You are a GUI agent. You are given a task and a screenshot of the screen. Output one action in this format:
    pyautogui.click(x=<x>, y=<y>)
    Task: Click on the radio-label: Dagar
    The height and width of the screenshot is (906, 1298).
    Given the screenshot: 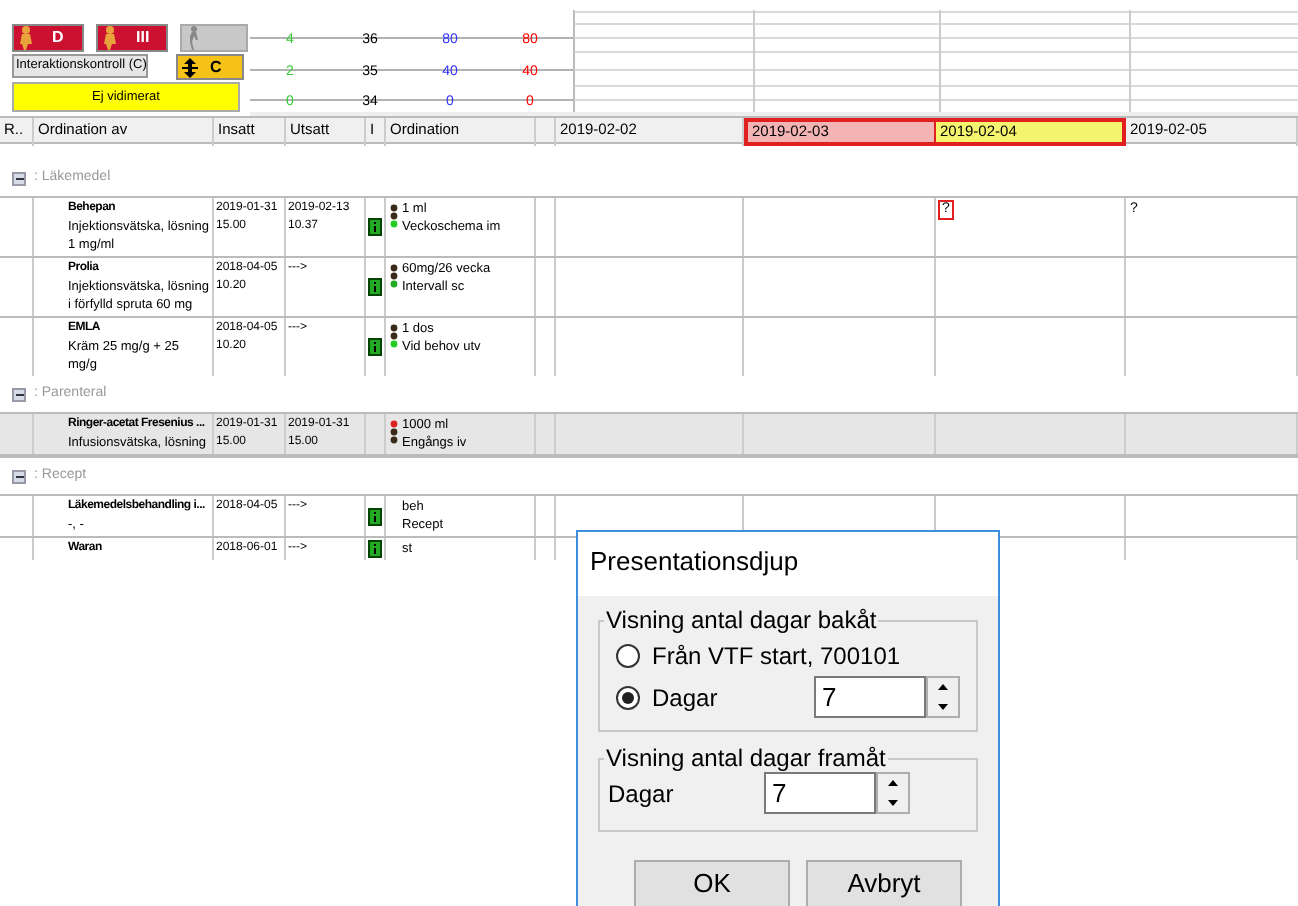 What is the action you would take?
    pyautogui.click(x=685, y=697)
    